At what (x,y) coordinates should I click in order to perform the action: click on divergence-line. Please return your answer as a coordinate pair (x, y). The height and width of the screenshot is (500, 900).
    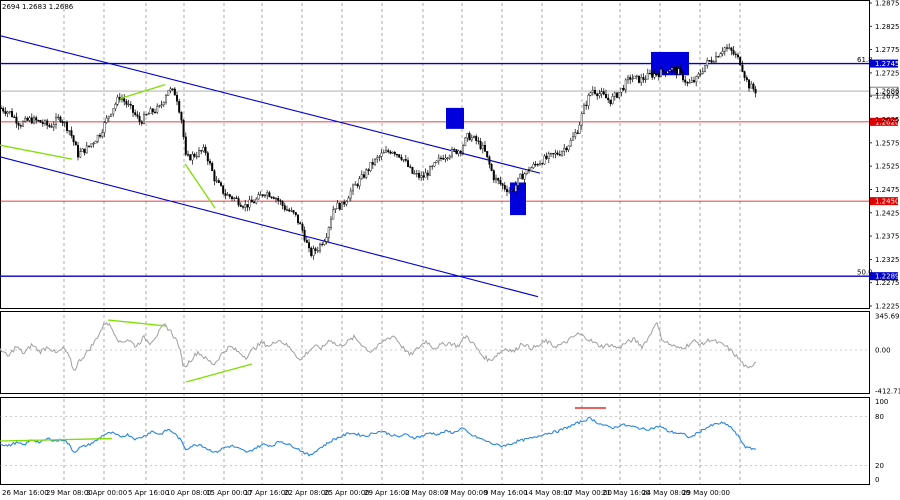
    Looking at the image, I should click on (142, 91).